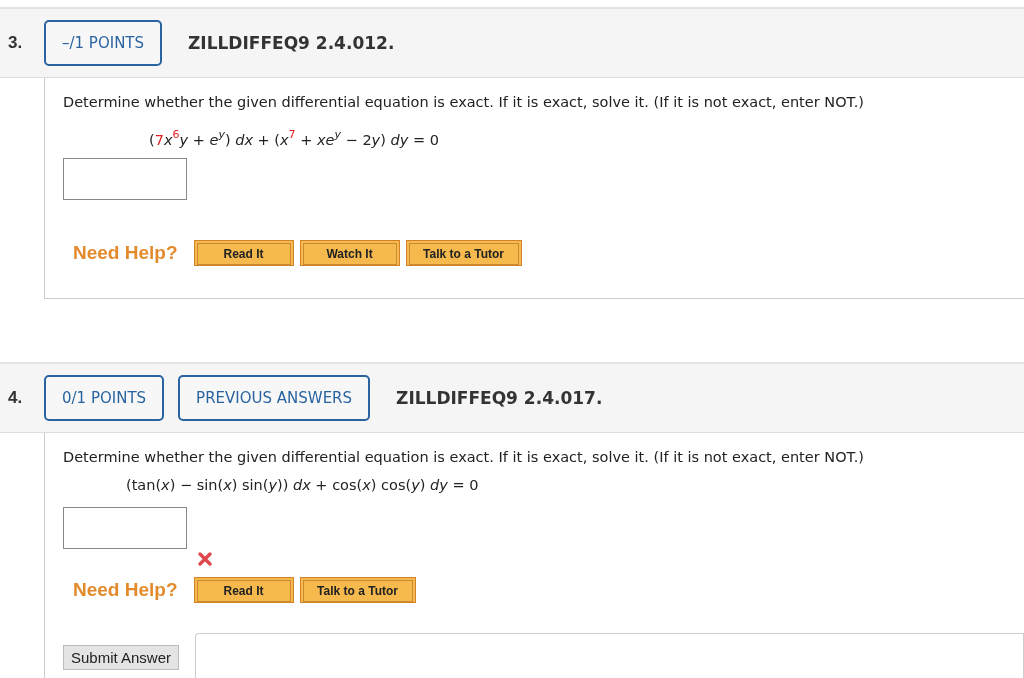  Describe the element at coordinates (294, 139) in the screenshot. I see `equation: (7x$^{6}$y + e$^{y}$) dx + (x$^{7}$ + xe$^{y}$ − 2y) dy = 0` at that location.